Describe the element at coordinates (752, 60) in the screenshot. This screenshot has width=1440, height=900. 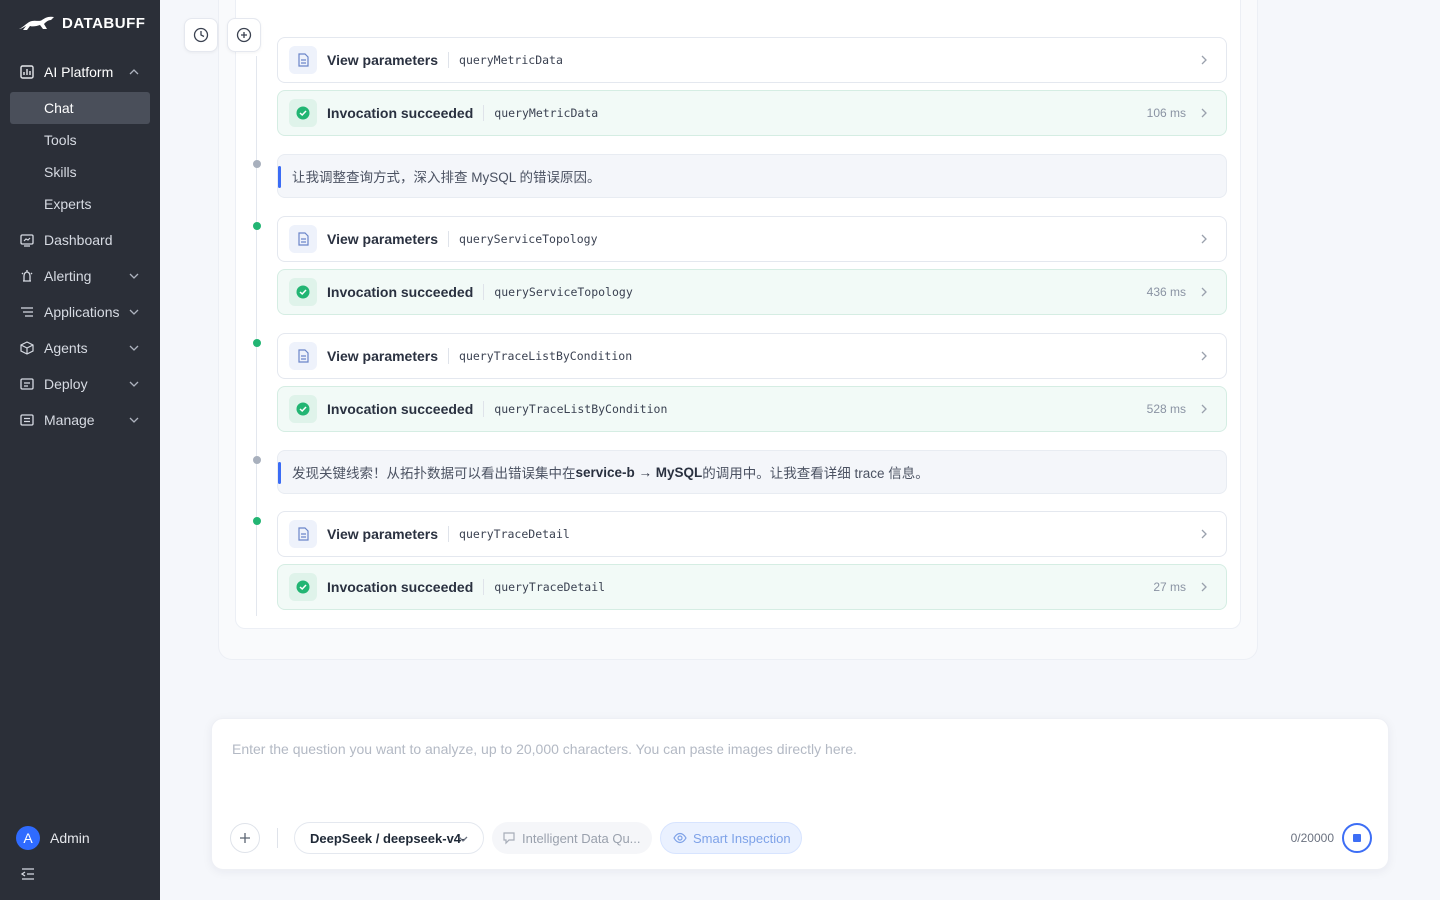
I see `view-parameters-row: View parameters queryMetricData` at that location.